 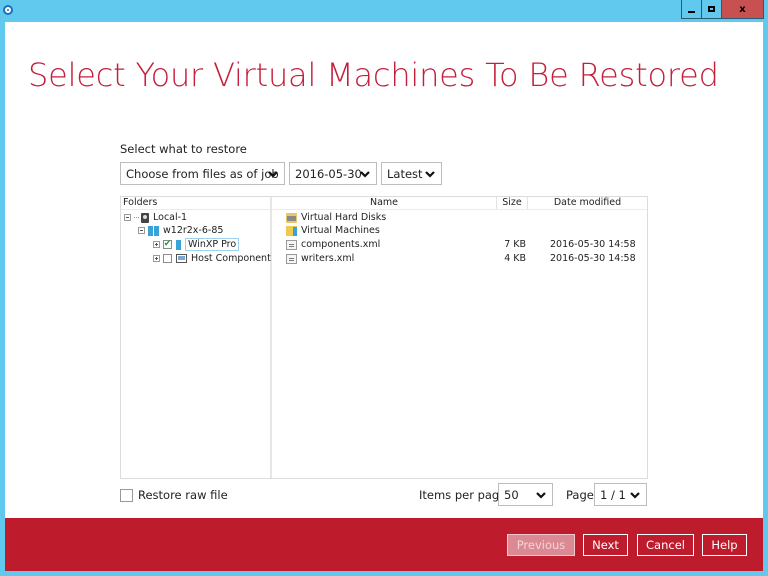 What do you see at coordinates (178, 244) in the screenshot?
I see `vm-icon` at bounding box center [178, 244].